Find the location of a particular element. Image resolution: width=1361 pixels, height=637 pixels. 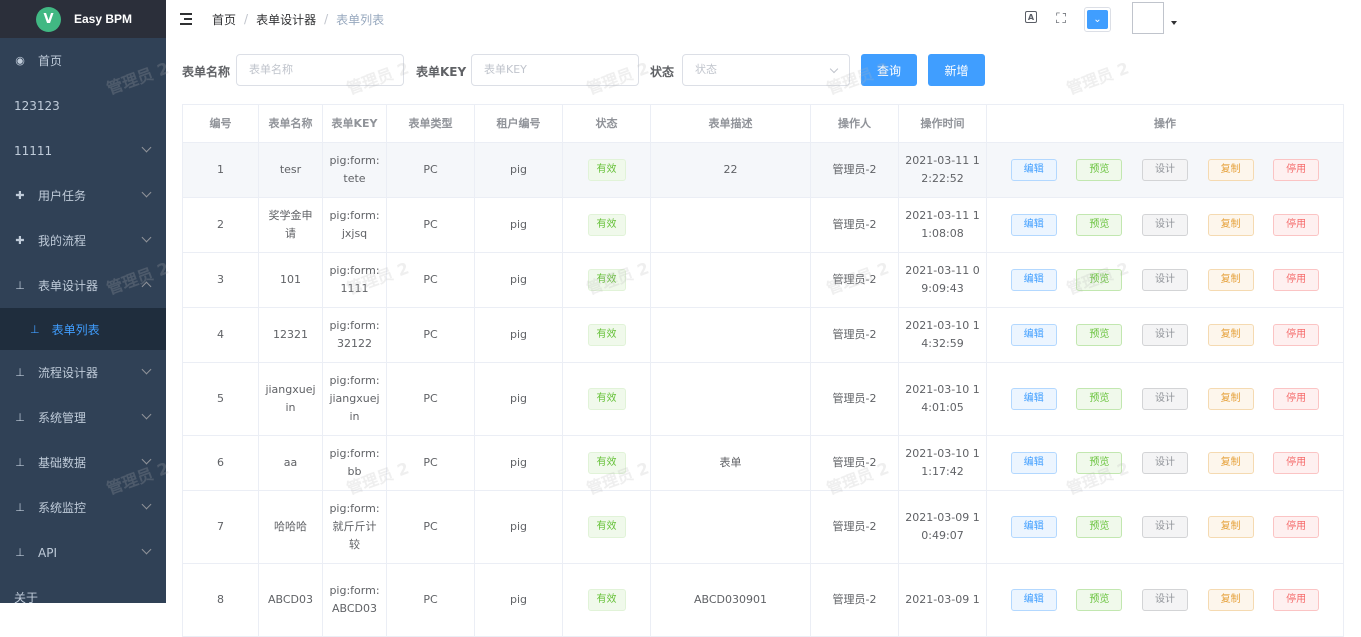

sidebar-item: 123123 is located at coordinates (83, 105).